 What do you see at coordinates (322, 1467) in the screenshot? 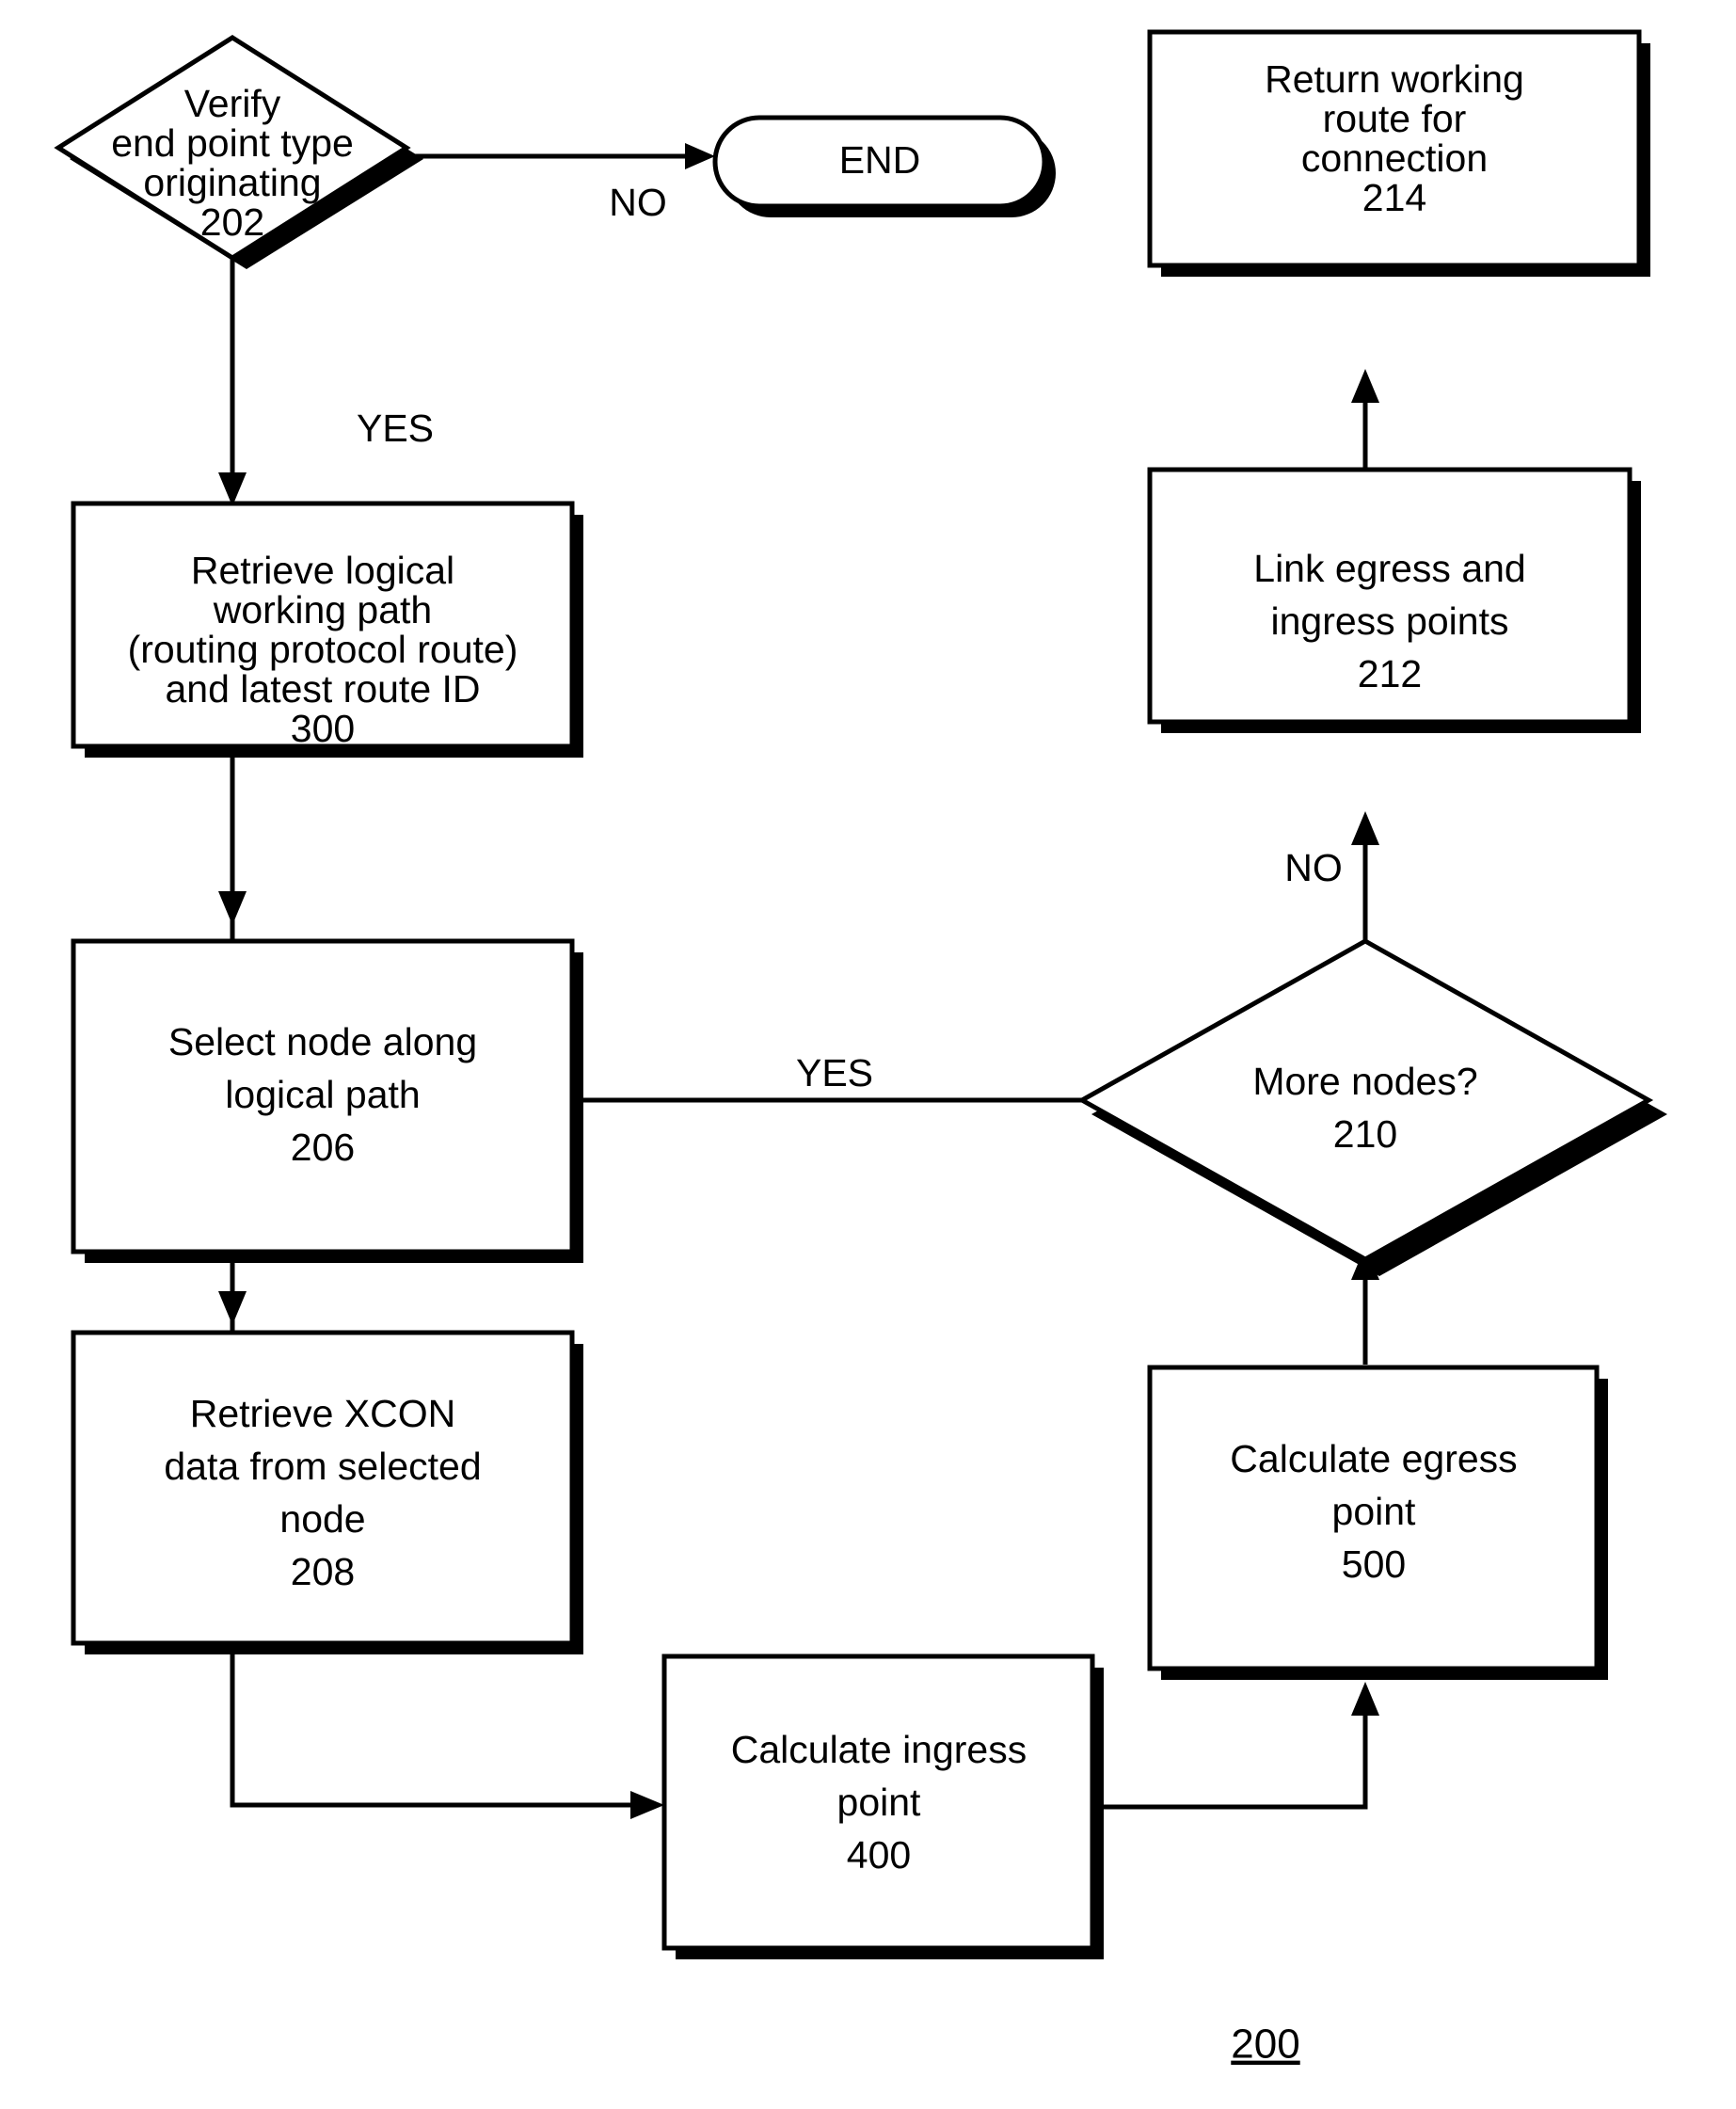
I see `node-xcon-line-1: data from selected` at bounding box center [322, 1467].